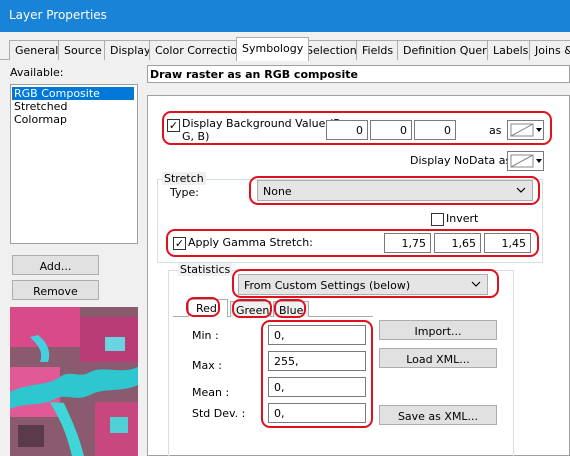 Image resolution: width=570 pixels, height=456 pixels. I want to click on tab-general: General, so click(37, 50).